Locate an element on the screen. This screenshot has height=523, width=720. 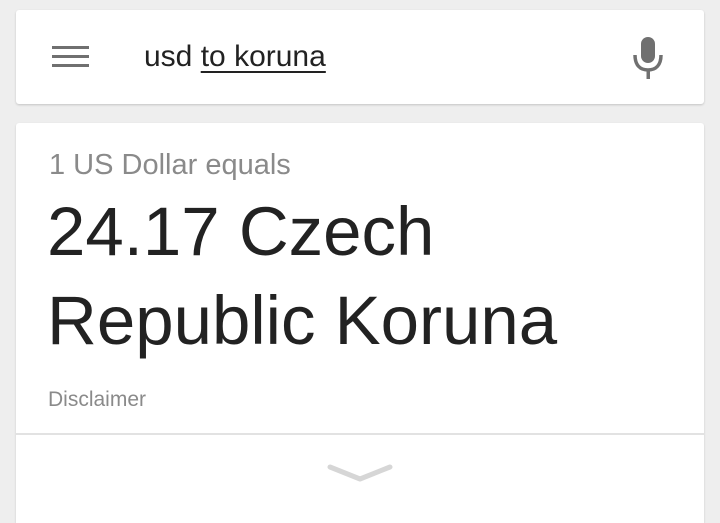
chevron-down-icon-graphic is located at coordinates (360, 473).